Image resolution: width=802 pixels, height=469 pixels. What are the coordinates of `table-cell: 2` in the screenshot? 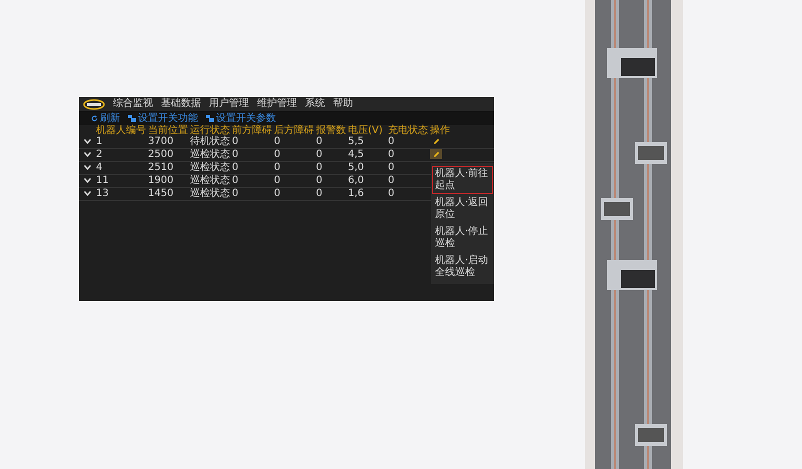 It's located at (121, 155).